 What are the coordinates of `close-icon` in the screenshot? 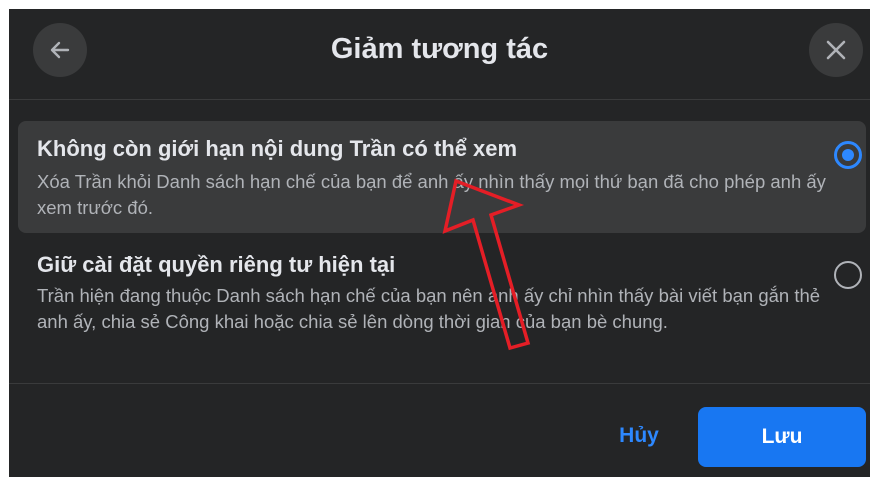 It's located at (836, 50).